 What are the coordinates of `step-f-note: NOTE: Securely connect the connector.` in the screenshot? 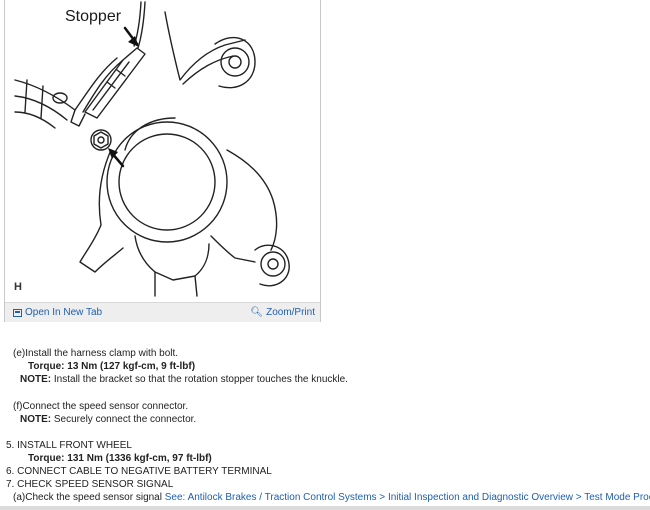 It's located at (108, 420).